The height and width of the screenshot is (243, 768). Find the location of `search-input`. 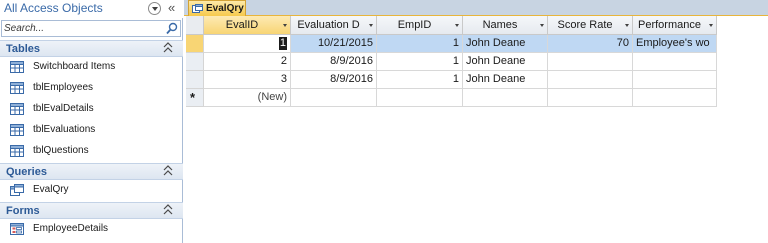

search-input is located at coordinates (79, 28).